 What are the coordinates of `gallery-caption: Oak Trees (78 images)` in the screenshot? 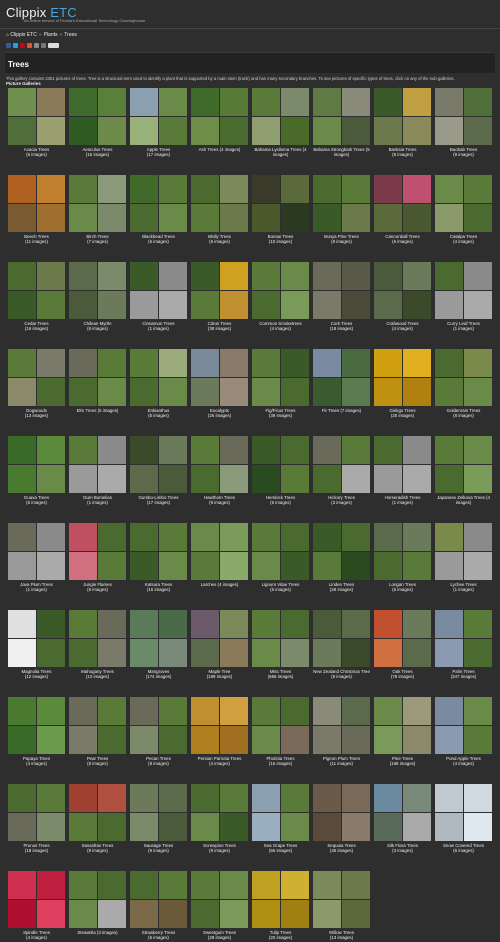 It's located at (402, 673).